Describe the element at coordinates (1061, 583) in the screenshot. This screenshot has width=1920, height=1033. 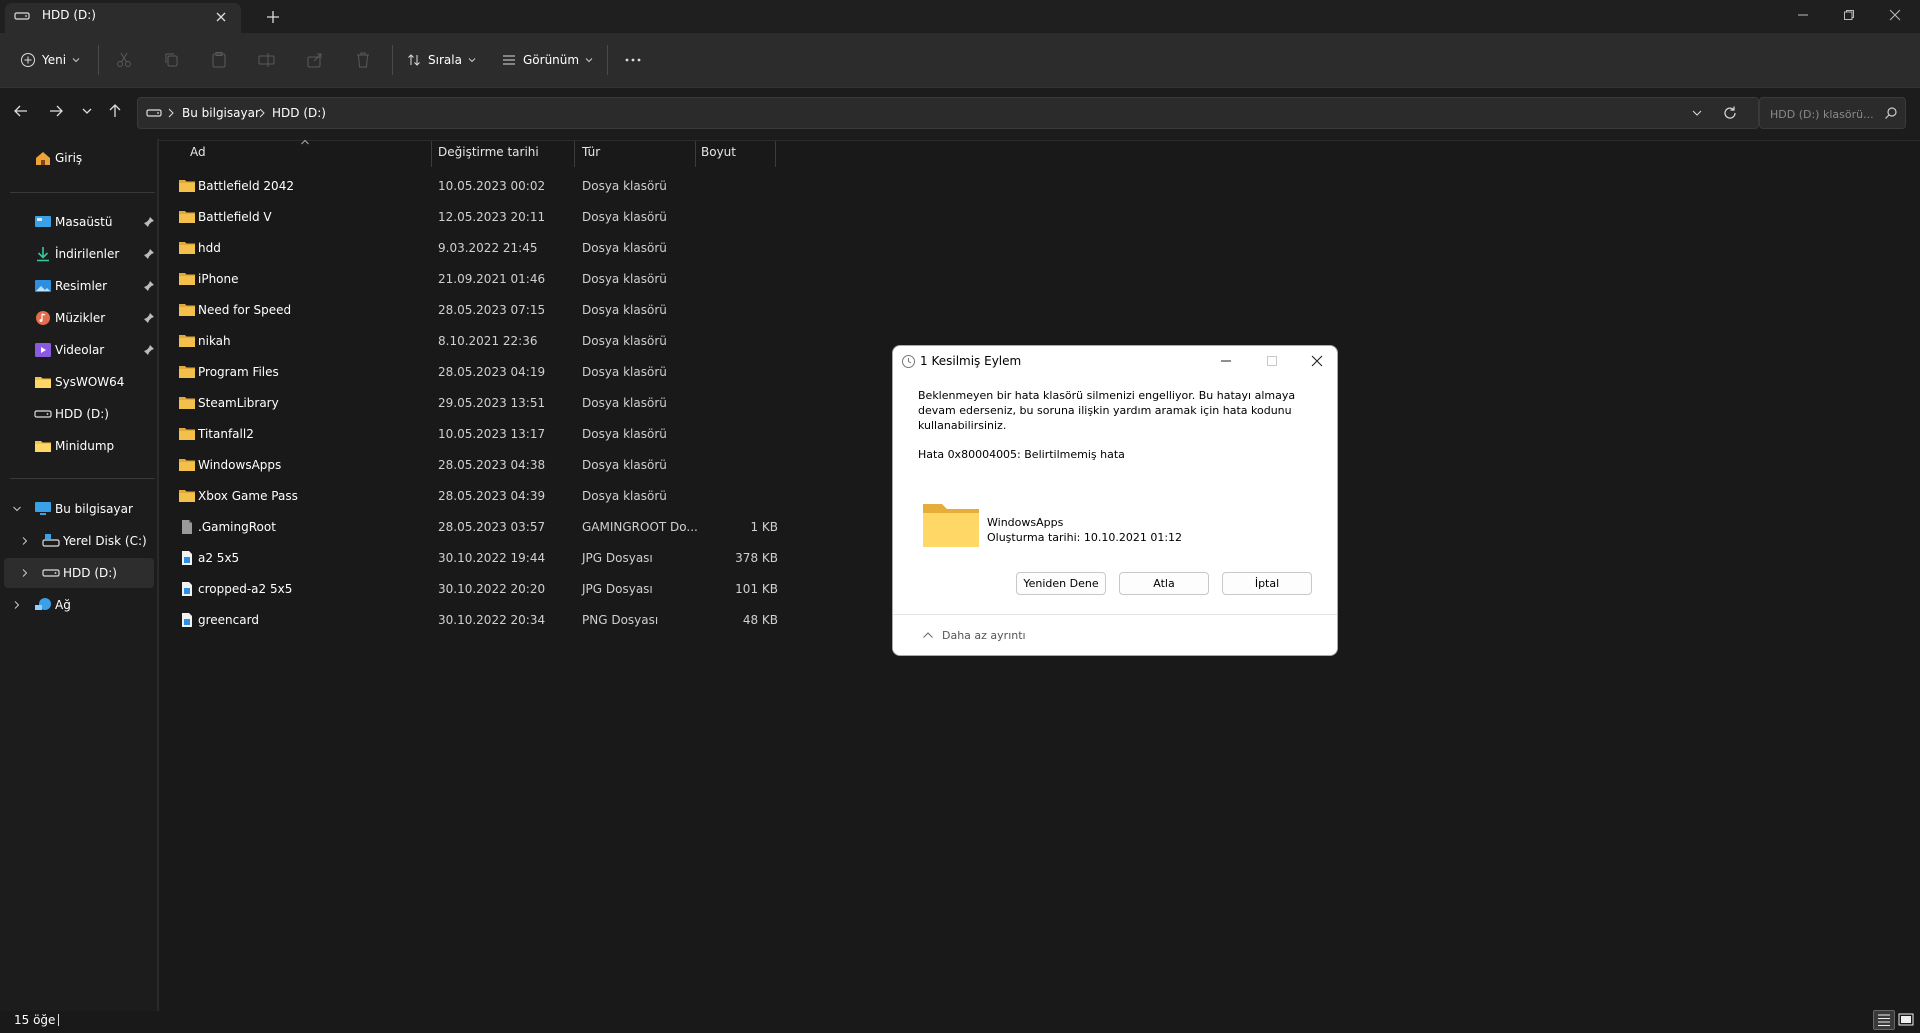
I see `retry-button: Yeniden Dene` at that location.